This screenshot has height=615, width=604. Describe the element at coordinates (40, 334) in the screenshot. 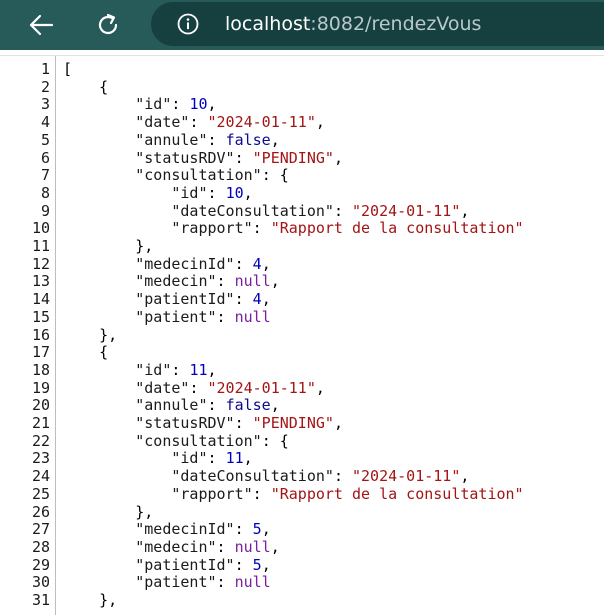

I see `line-number: 16` at that location.